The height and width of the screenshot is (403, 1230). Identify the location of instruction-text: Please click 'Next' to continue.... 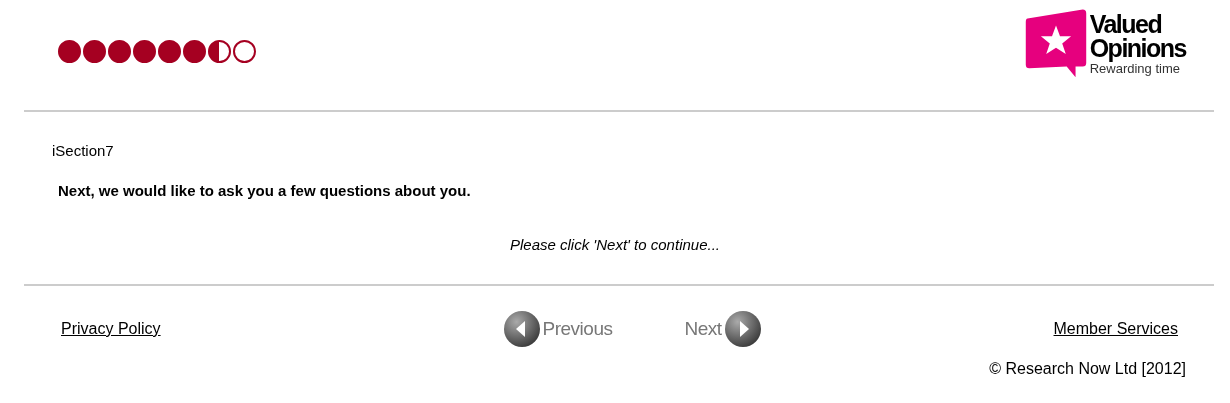
(615, 244).